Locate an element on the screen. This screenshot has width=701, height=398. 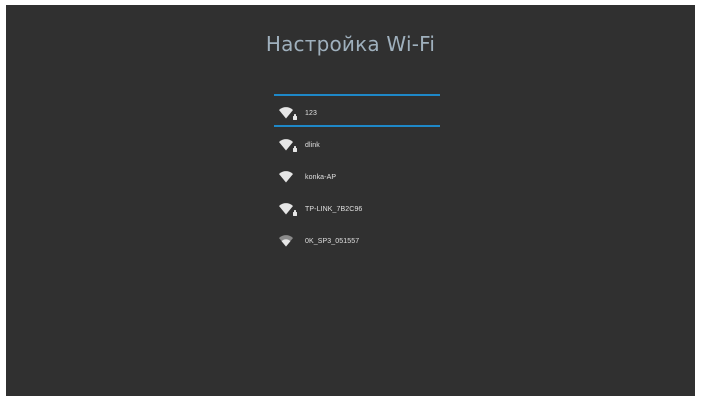
network-ssid: 123 is located at coordinates (311, 113).